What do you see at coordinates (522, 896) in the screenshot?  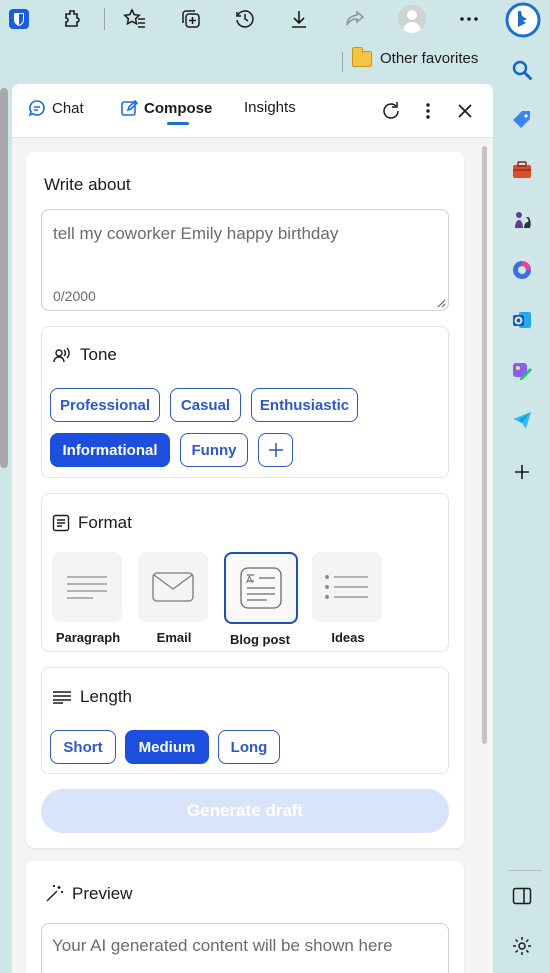 I see `hide-sidebar-icon` at bounding box center [522, 896].